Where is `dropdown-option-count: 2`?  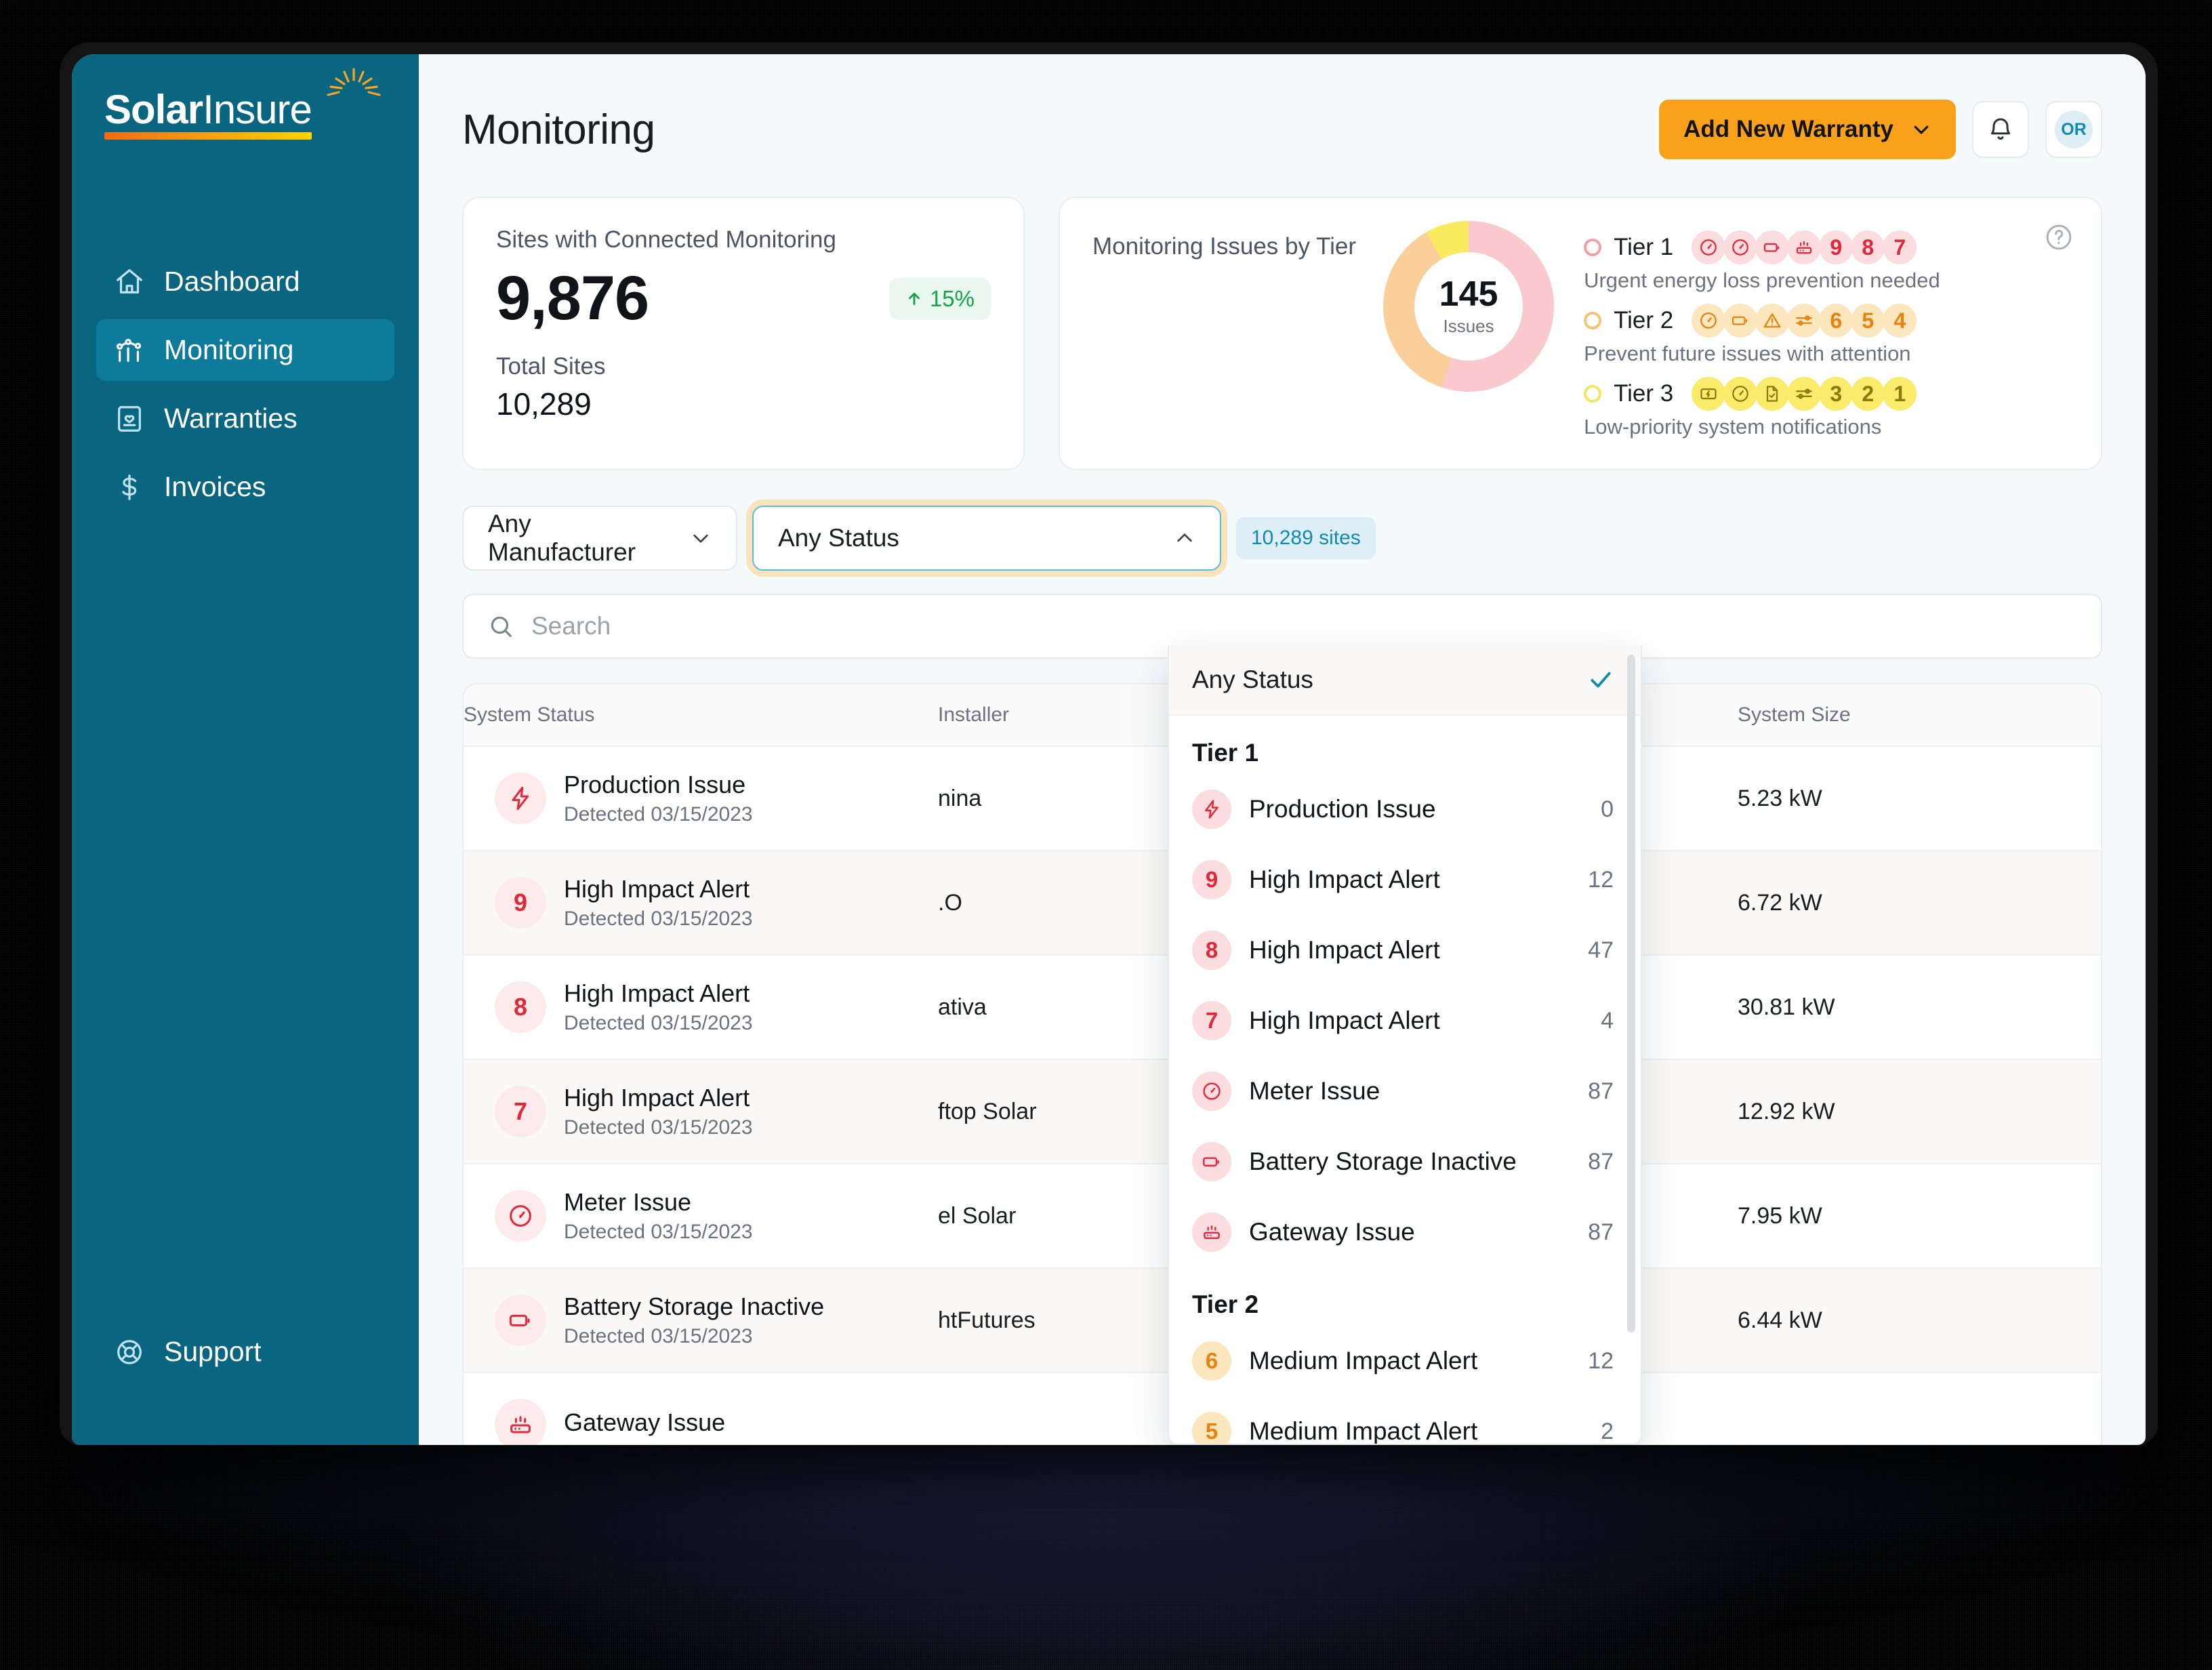 dropdown-option-count: 2 is located at coordinates (1607, 1431).